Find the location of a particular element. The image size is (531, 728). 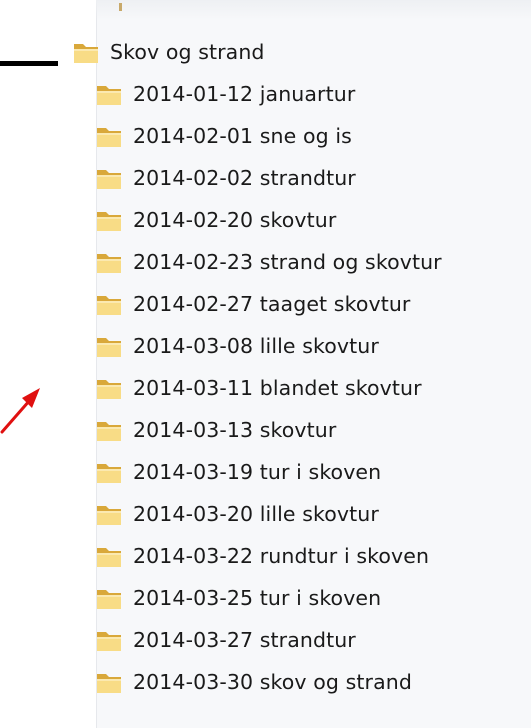

tree-item-folder: 2014-03-20 lille skovtur is located at coordinates (237, 514).